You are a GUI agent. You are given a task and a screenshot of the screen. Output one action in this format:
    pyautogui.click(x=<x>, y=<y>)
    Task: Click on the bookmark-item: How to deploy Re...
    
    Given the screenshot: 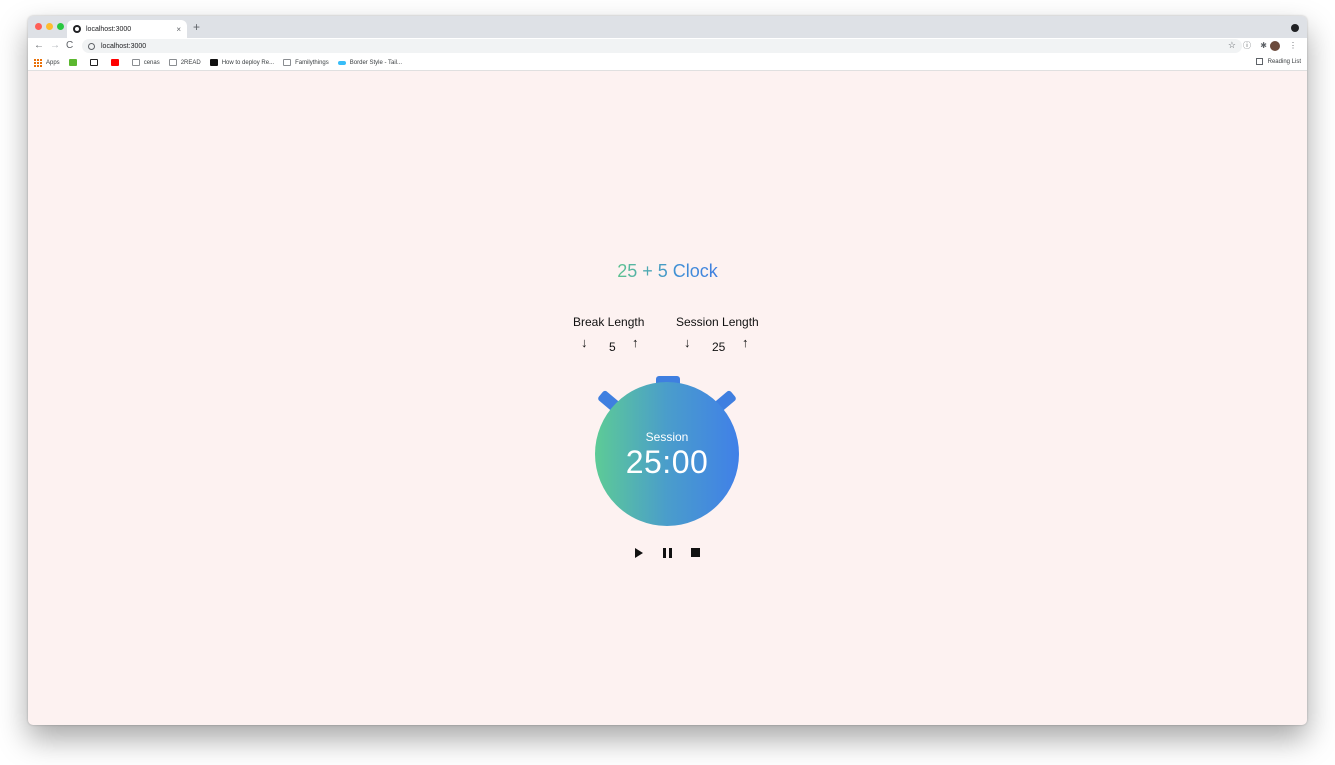 What is the action you would take?
    pyautogui.click(x=242, y=62)
    